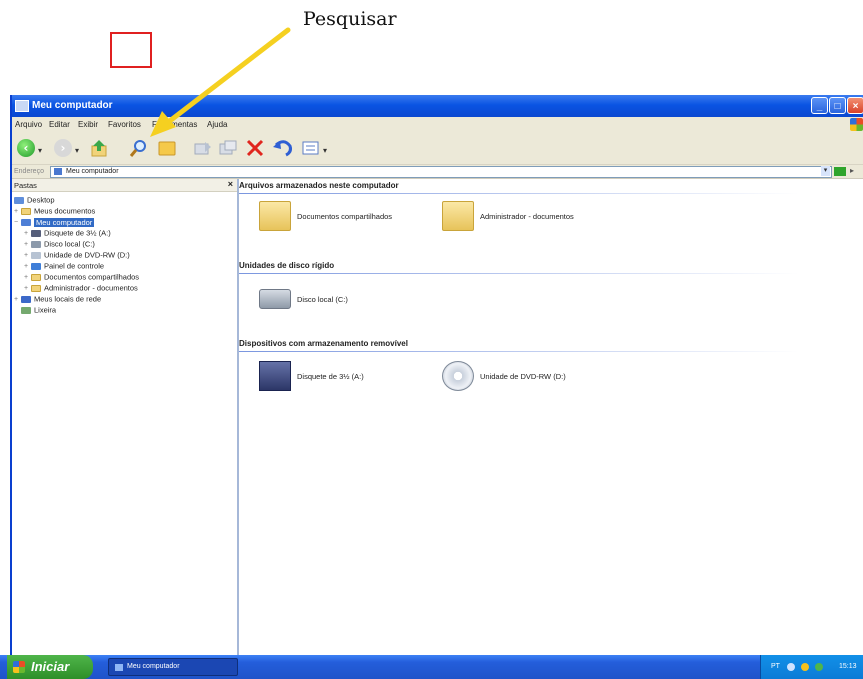  I want to click on item-label: Administrador - documentos, so click(527, 216).